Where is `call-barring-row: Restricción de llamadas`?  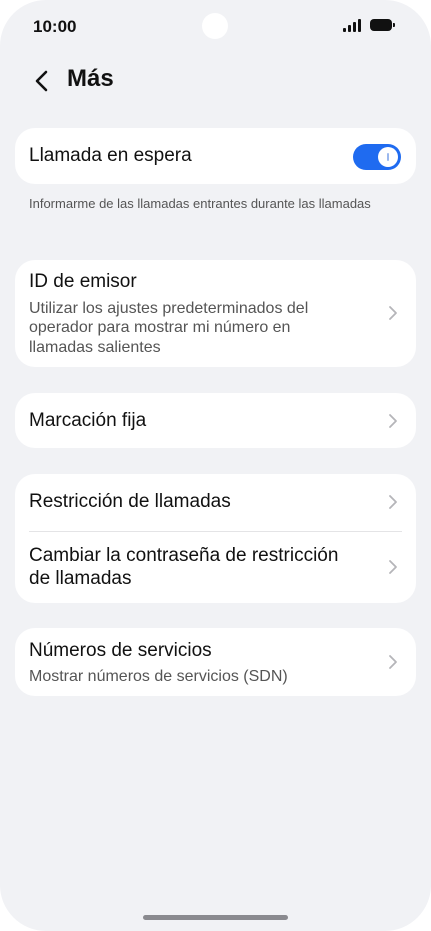 call-barring-row: Restricción de llamadas is located at coordinates (215, 502).